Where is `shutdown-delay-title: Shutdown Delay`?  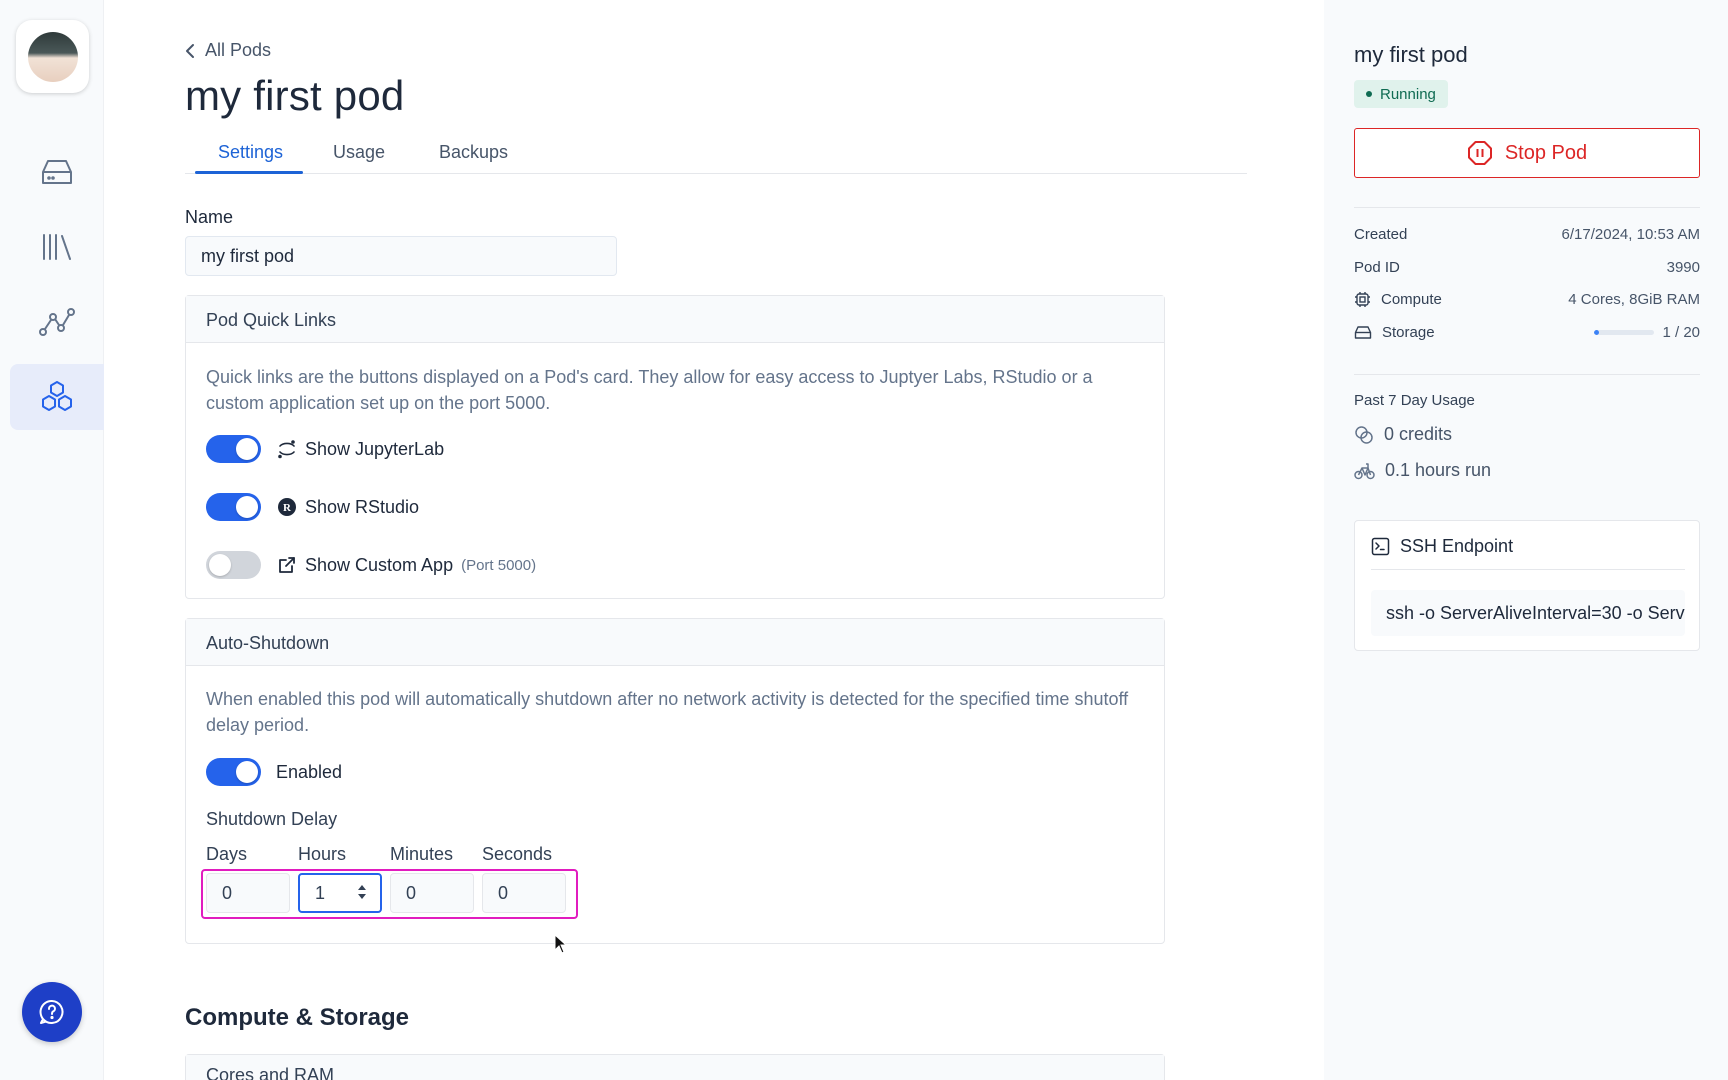
shutdown-delay-title: Shutdown Delay is located at coordinates (272, 819).